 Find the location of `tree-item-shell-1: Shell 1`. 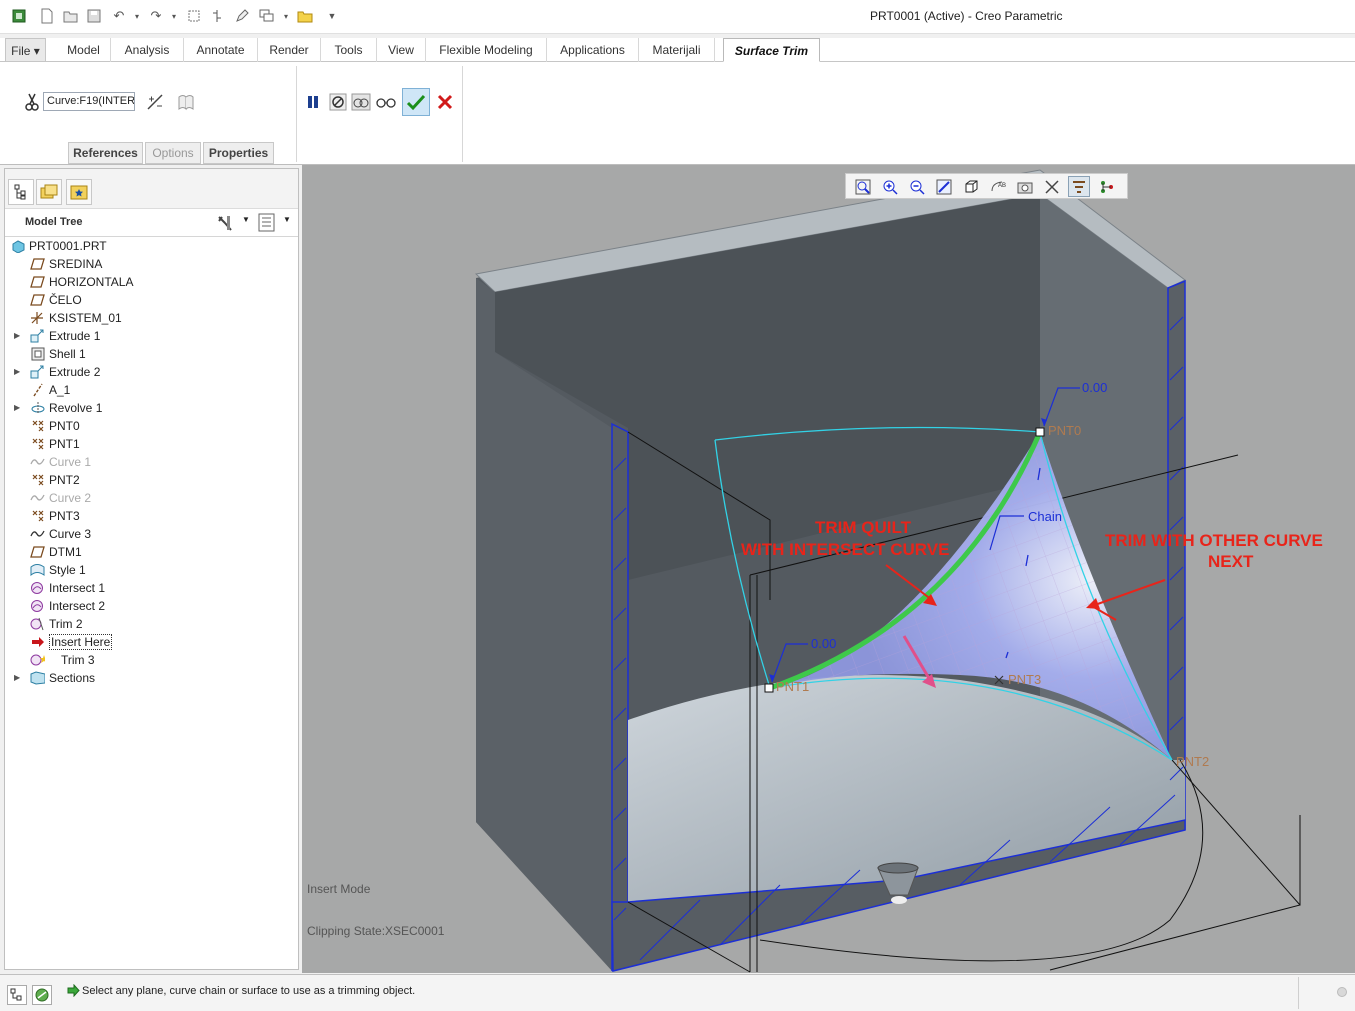

tree-item-shell-1: Shell 1 is located at coordinates (150, 354).